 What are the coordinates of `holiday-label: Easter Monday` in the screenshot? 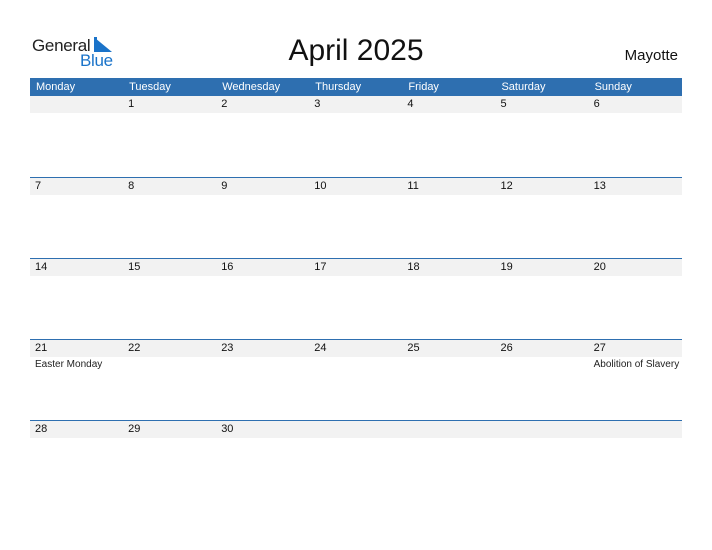 It's located at (69, 364).